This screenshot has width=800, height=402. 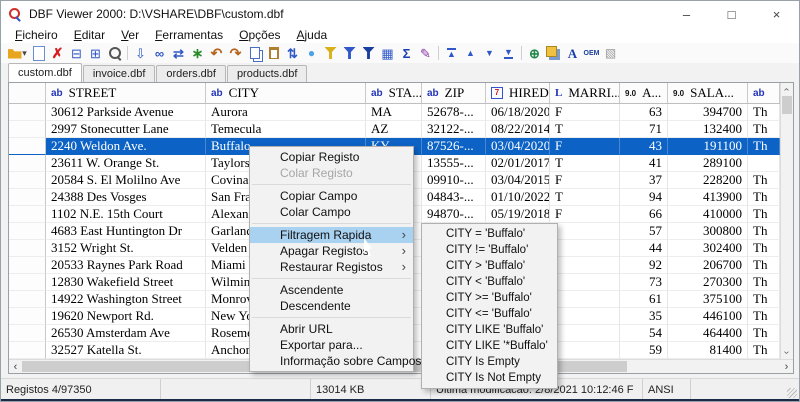 I want to click on submenu-item-eq: CITY = 'Buffalo', so click(x=489, y=234).